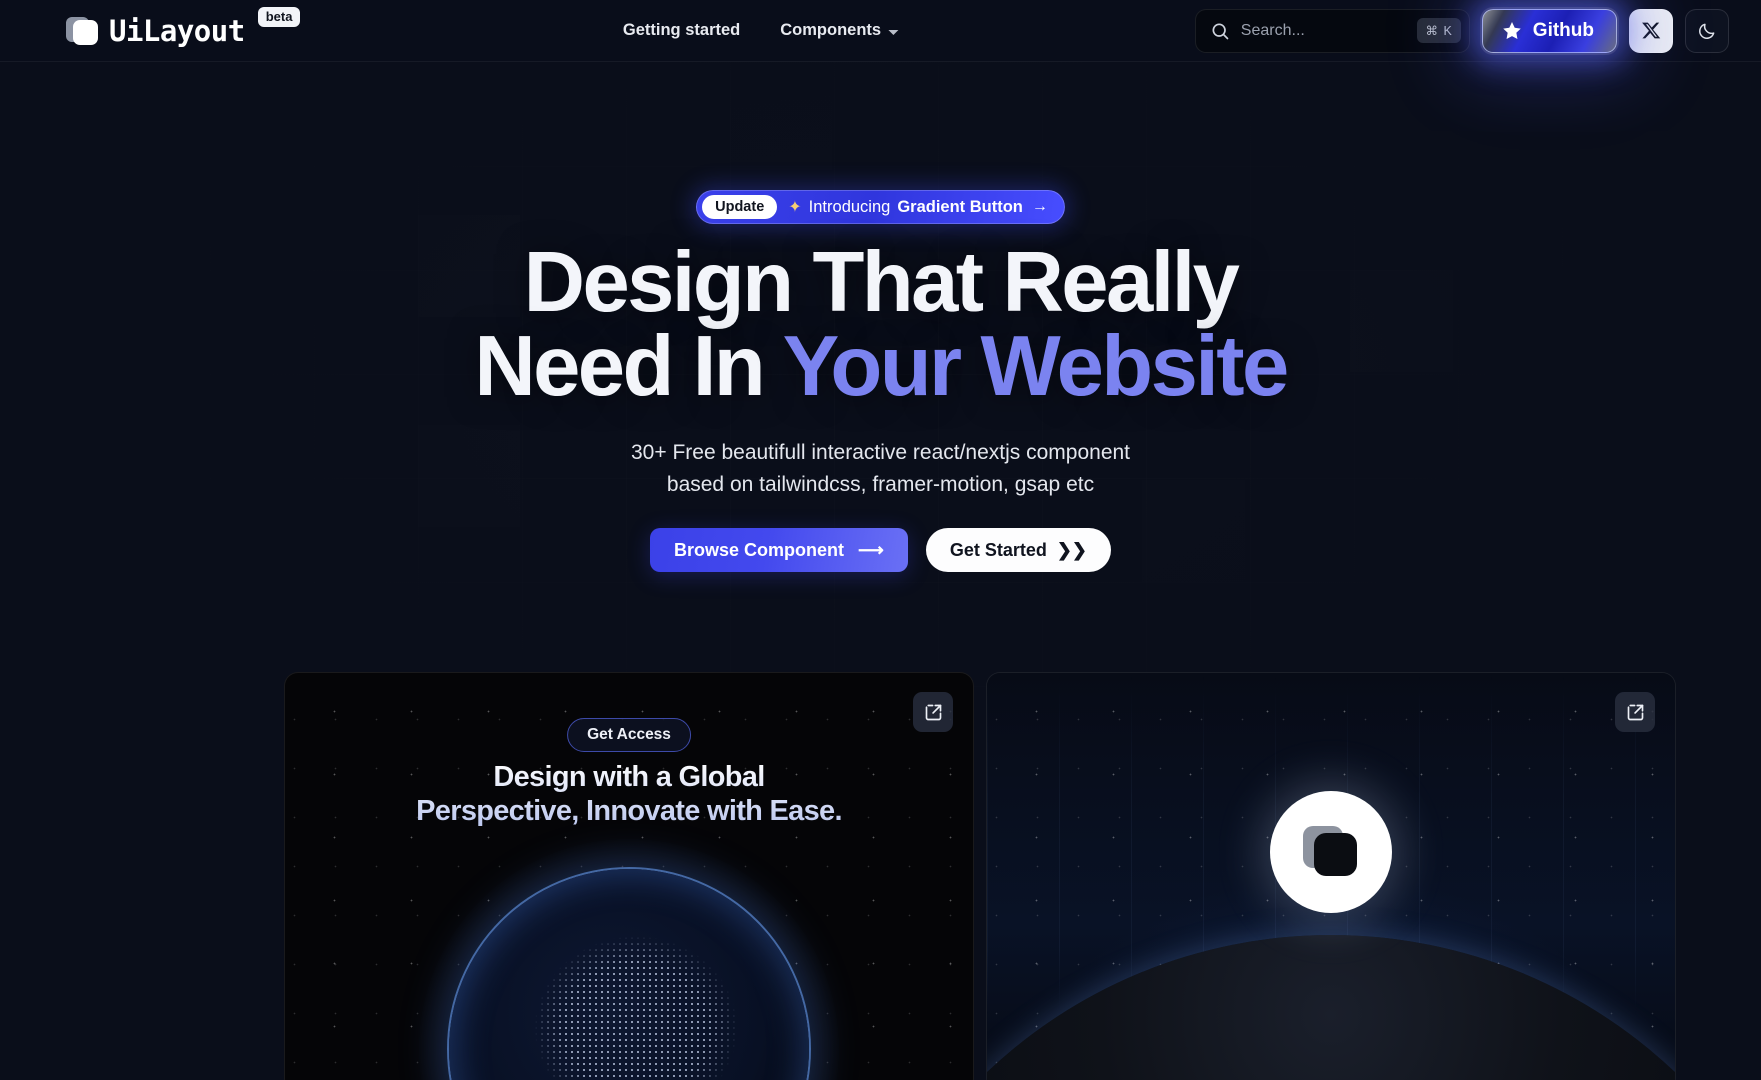 This screenshot has width=1761, height=1080. What do you see at coordinates (177, 30) in the screenshot?
I see `brand-name: UiLayout` at bounding box center [177, 30].